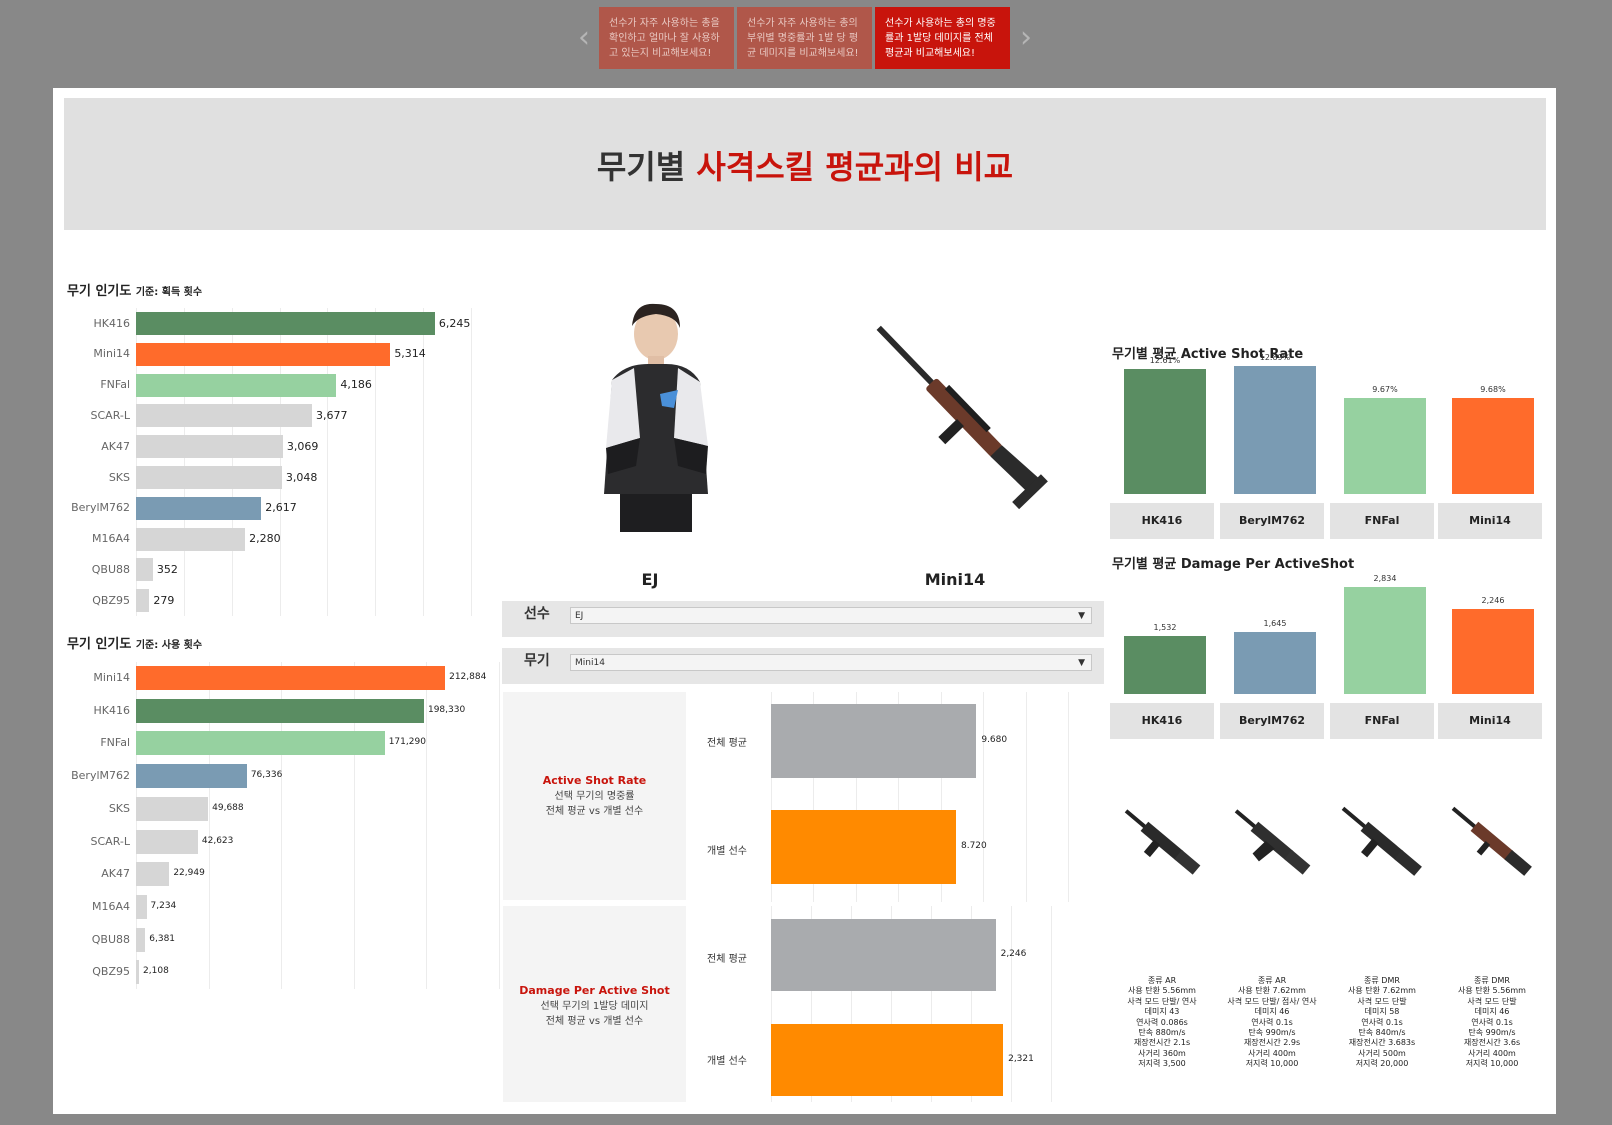  Describe the element at coordinates (855, 167) in the screenshot. I see `title-accent: 사격스킬 평균과의 비교` at that location.